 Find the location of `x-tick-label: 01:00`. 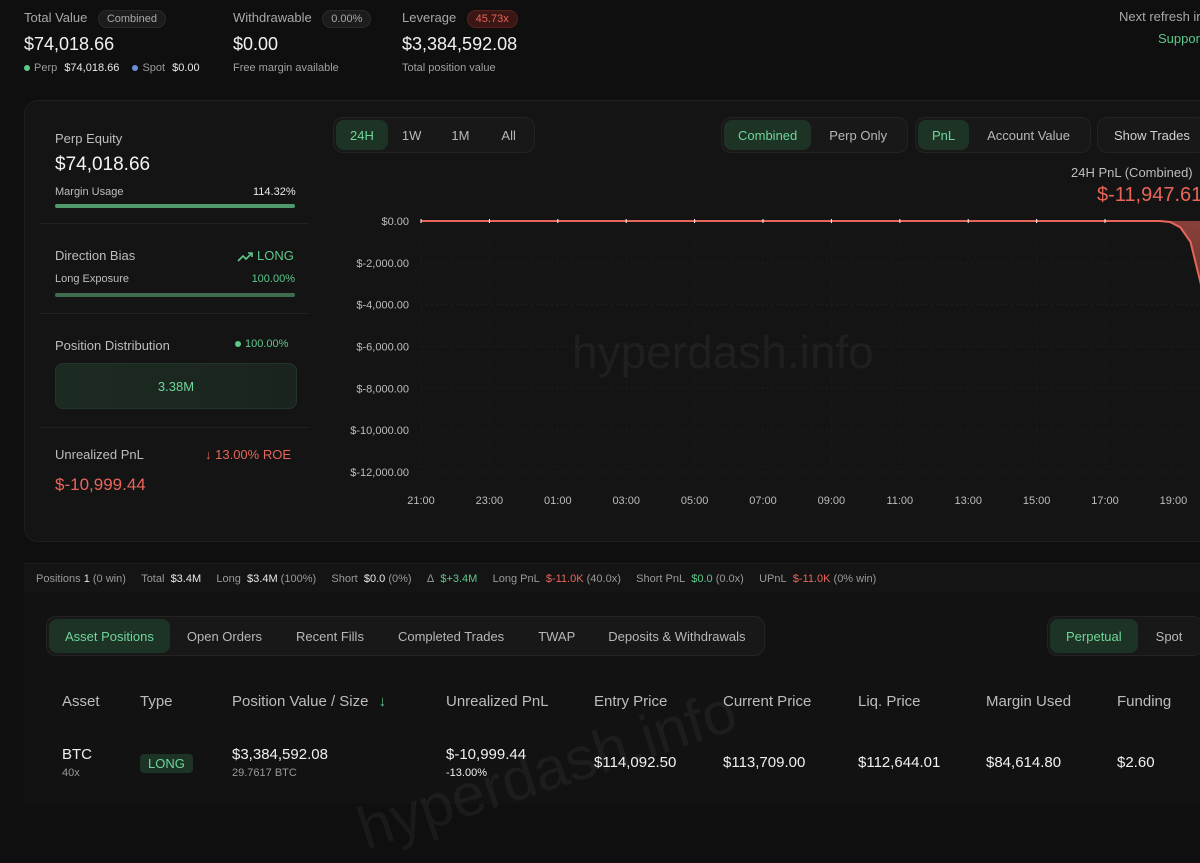

x-tick-label: 01:00 is located at coordinates (558, 501).